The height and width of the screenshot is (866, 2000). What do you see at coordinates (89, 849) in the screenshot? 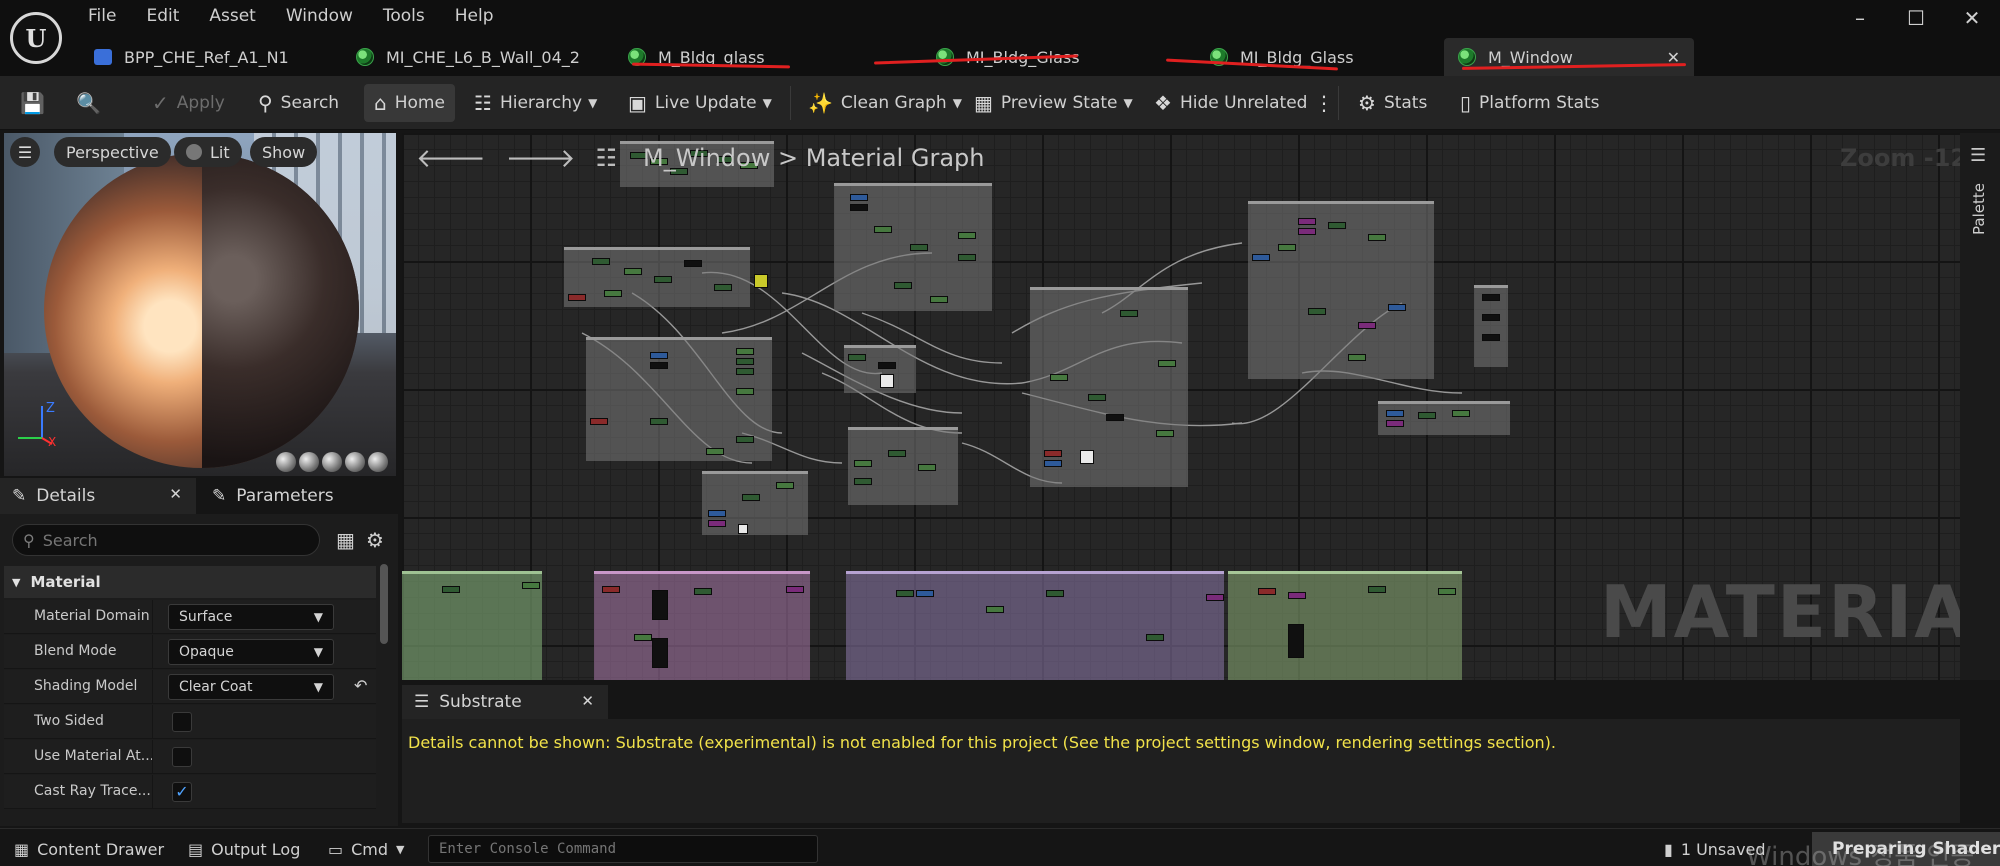
I see `content-drawer-button: ▦ Content Drawer` at bounding box center [89, 849].